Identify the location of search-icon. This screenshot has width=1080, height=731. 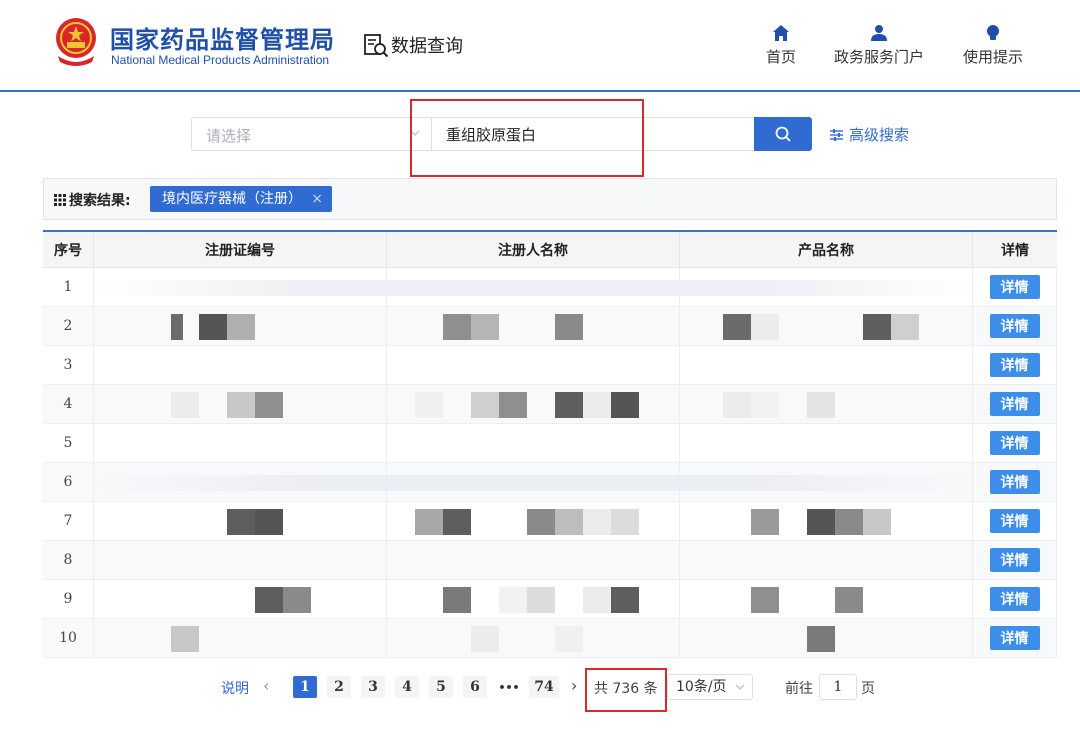
(783, 134).